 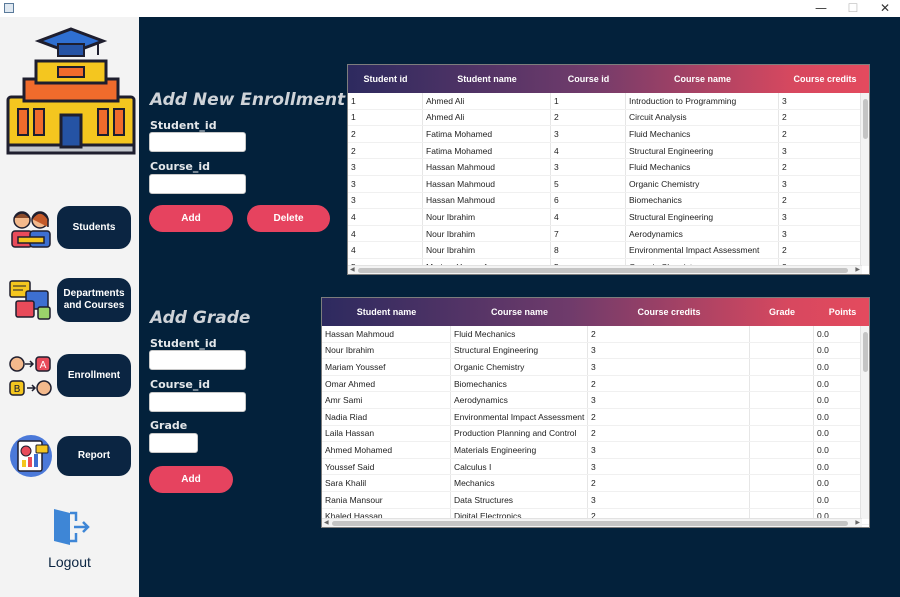 What do you see at coordinates (519, 450) in the screenshot?
I see `table-cell: Materials Engineering` at bounding box center [519, 450].